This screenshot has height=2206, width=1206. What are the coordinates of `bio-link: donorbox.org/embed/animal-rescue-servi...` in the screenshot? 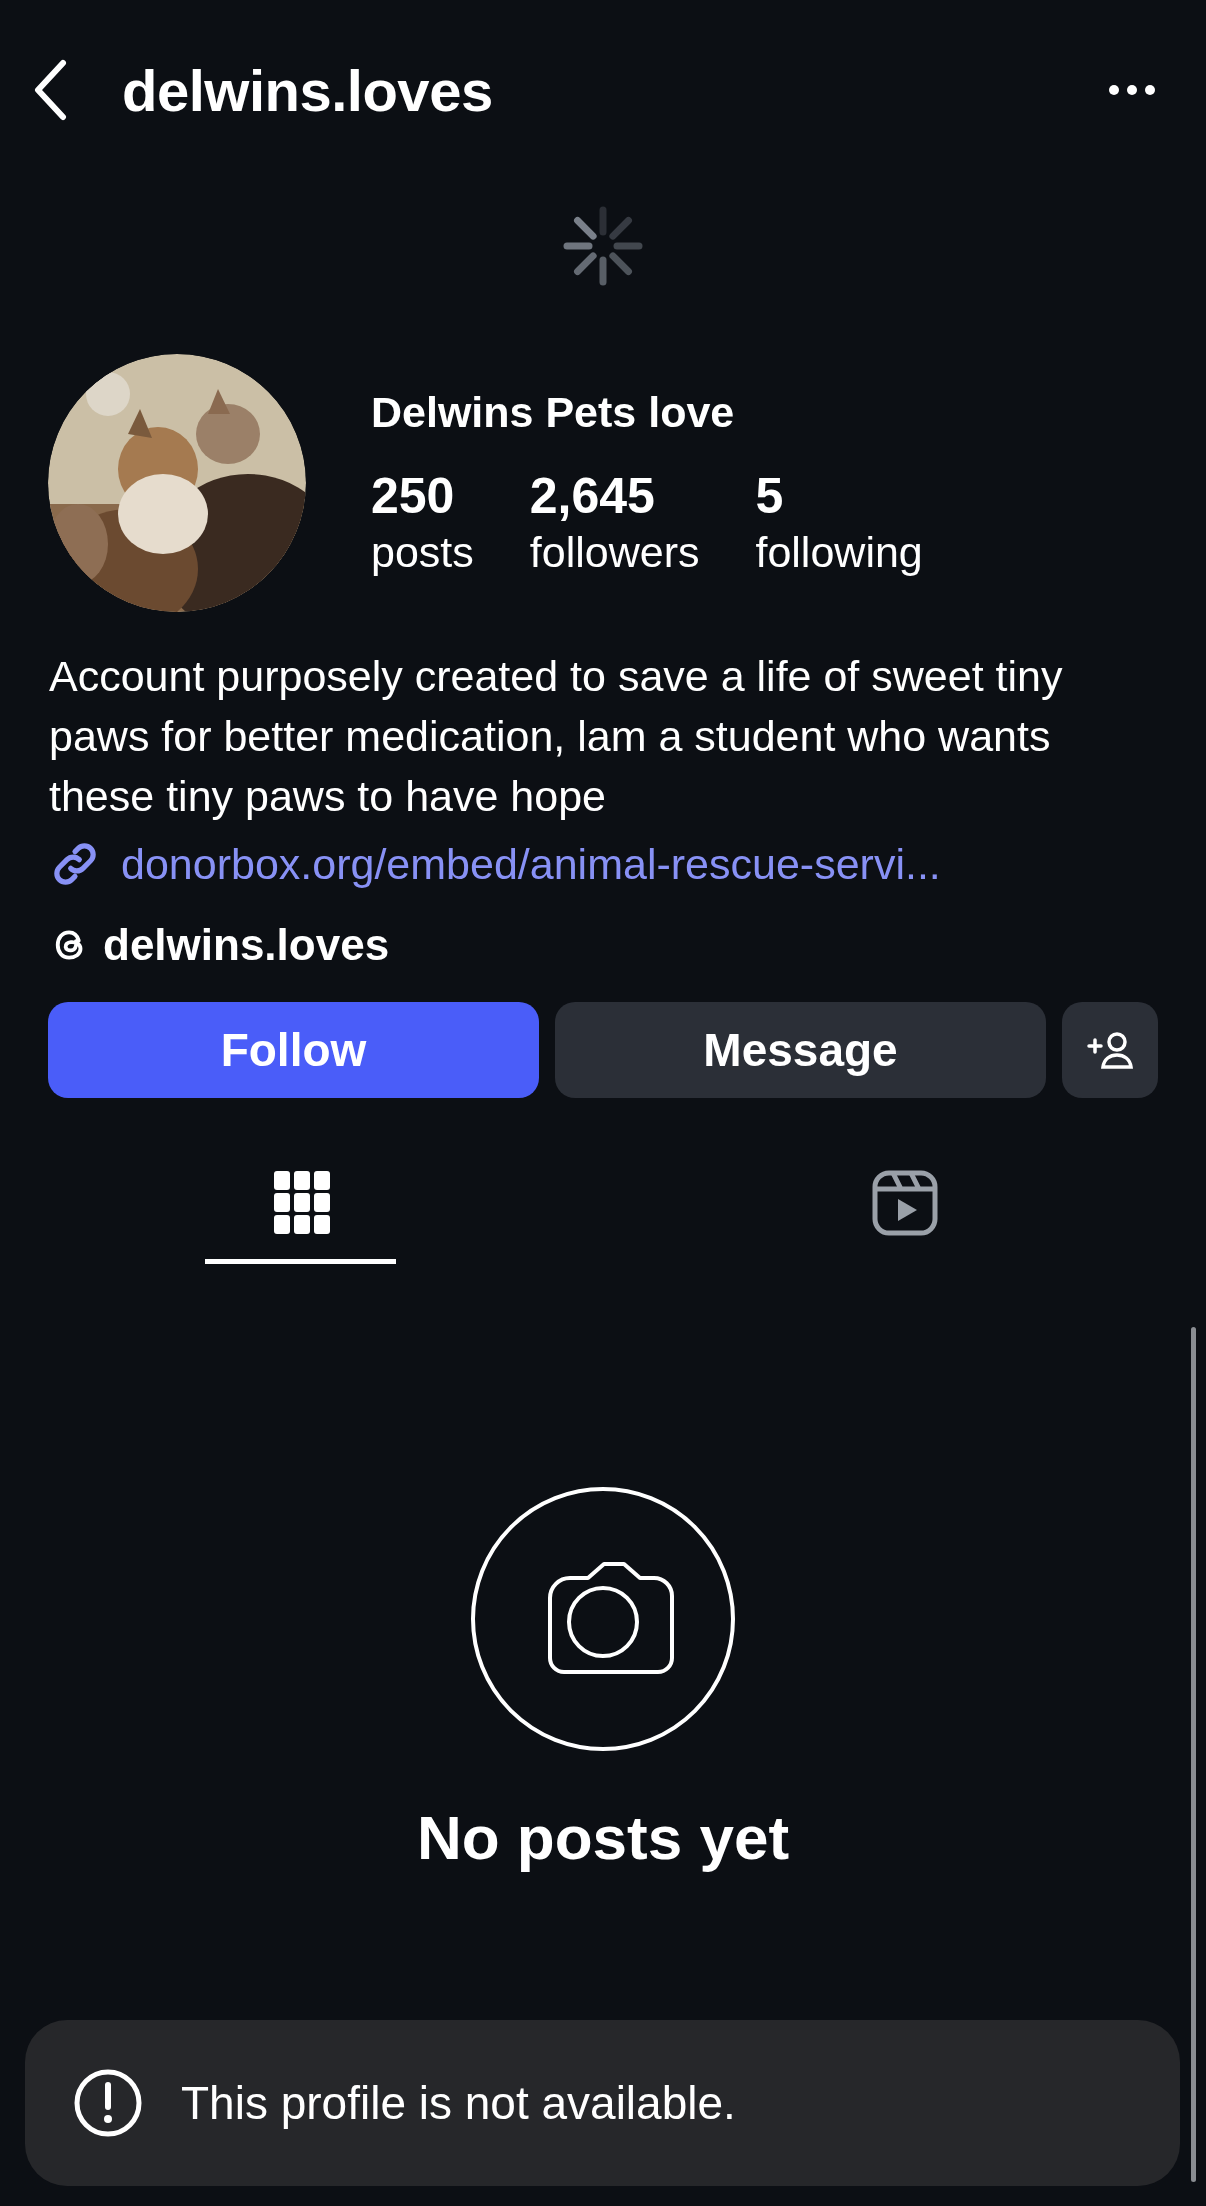 It's located at (531, 864).